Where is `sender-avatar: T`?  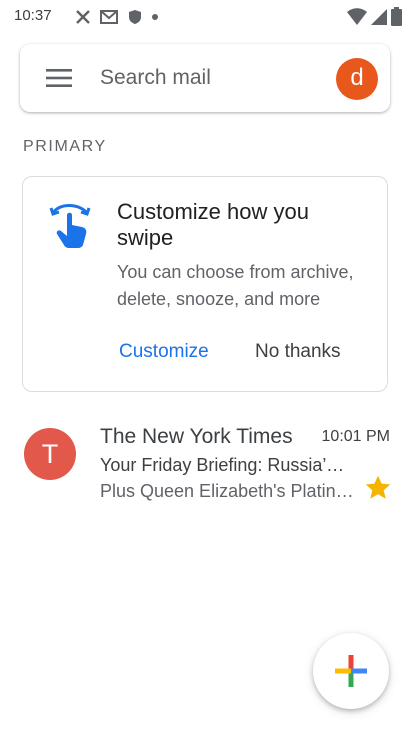 sender-avatar: T is located at coordinates (50, 454).